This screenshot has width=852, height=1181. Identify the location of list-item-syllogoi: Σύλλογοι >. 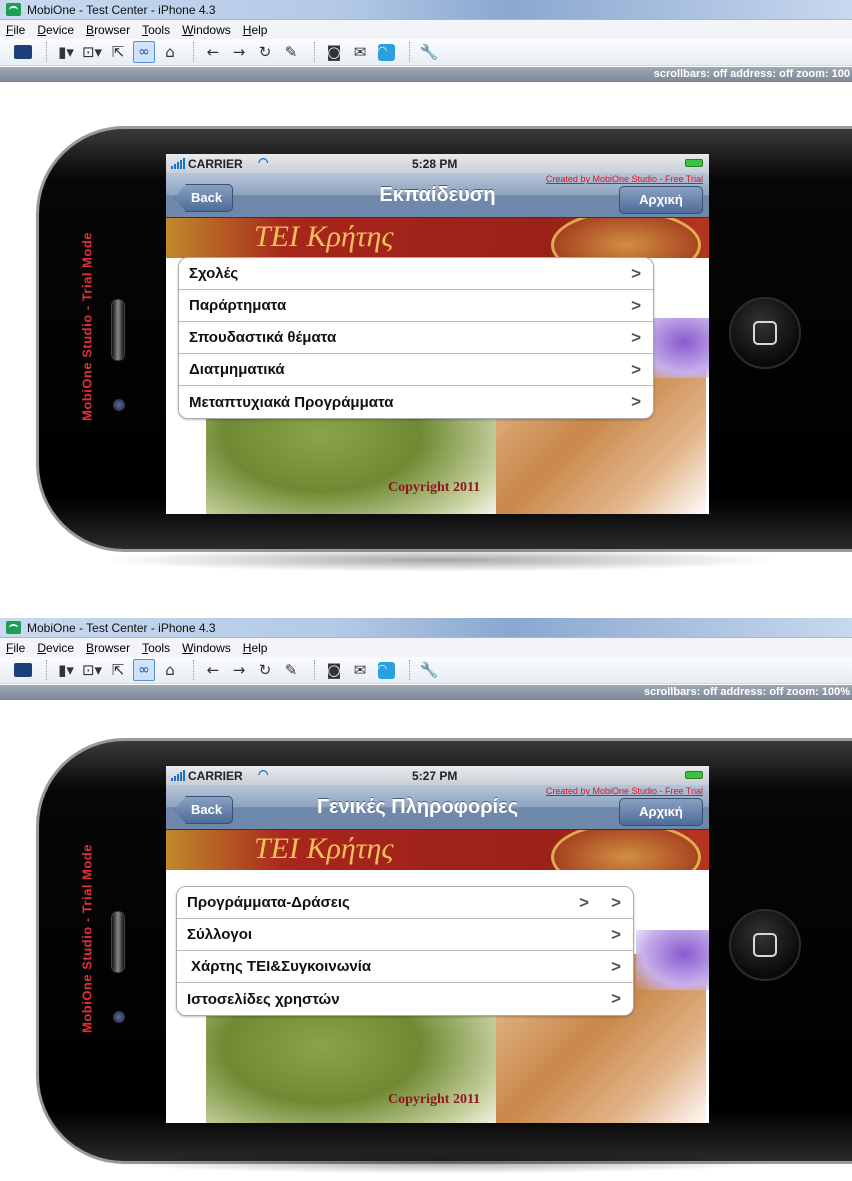
(405, 935).